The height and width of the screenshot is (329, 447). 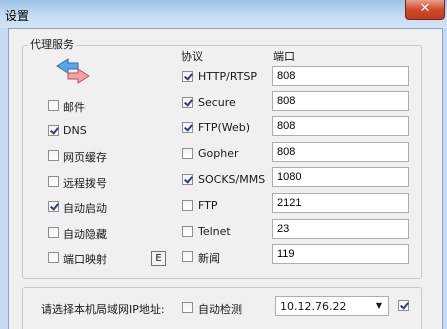 I want to click on protocol-label-secure: Secure, so click(x=217, y=102).